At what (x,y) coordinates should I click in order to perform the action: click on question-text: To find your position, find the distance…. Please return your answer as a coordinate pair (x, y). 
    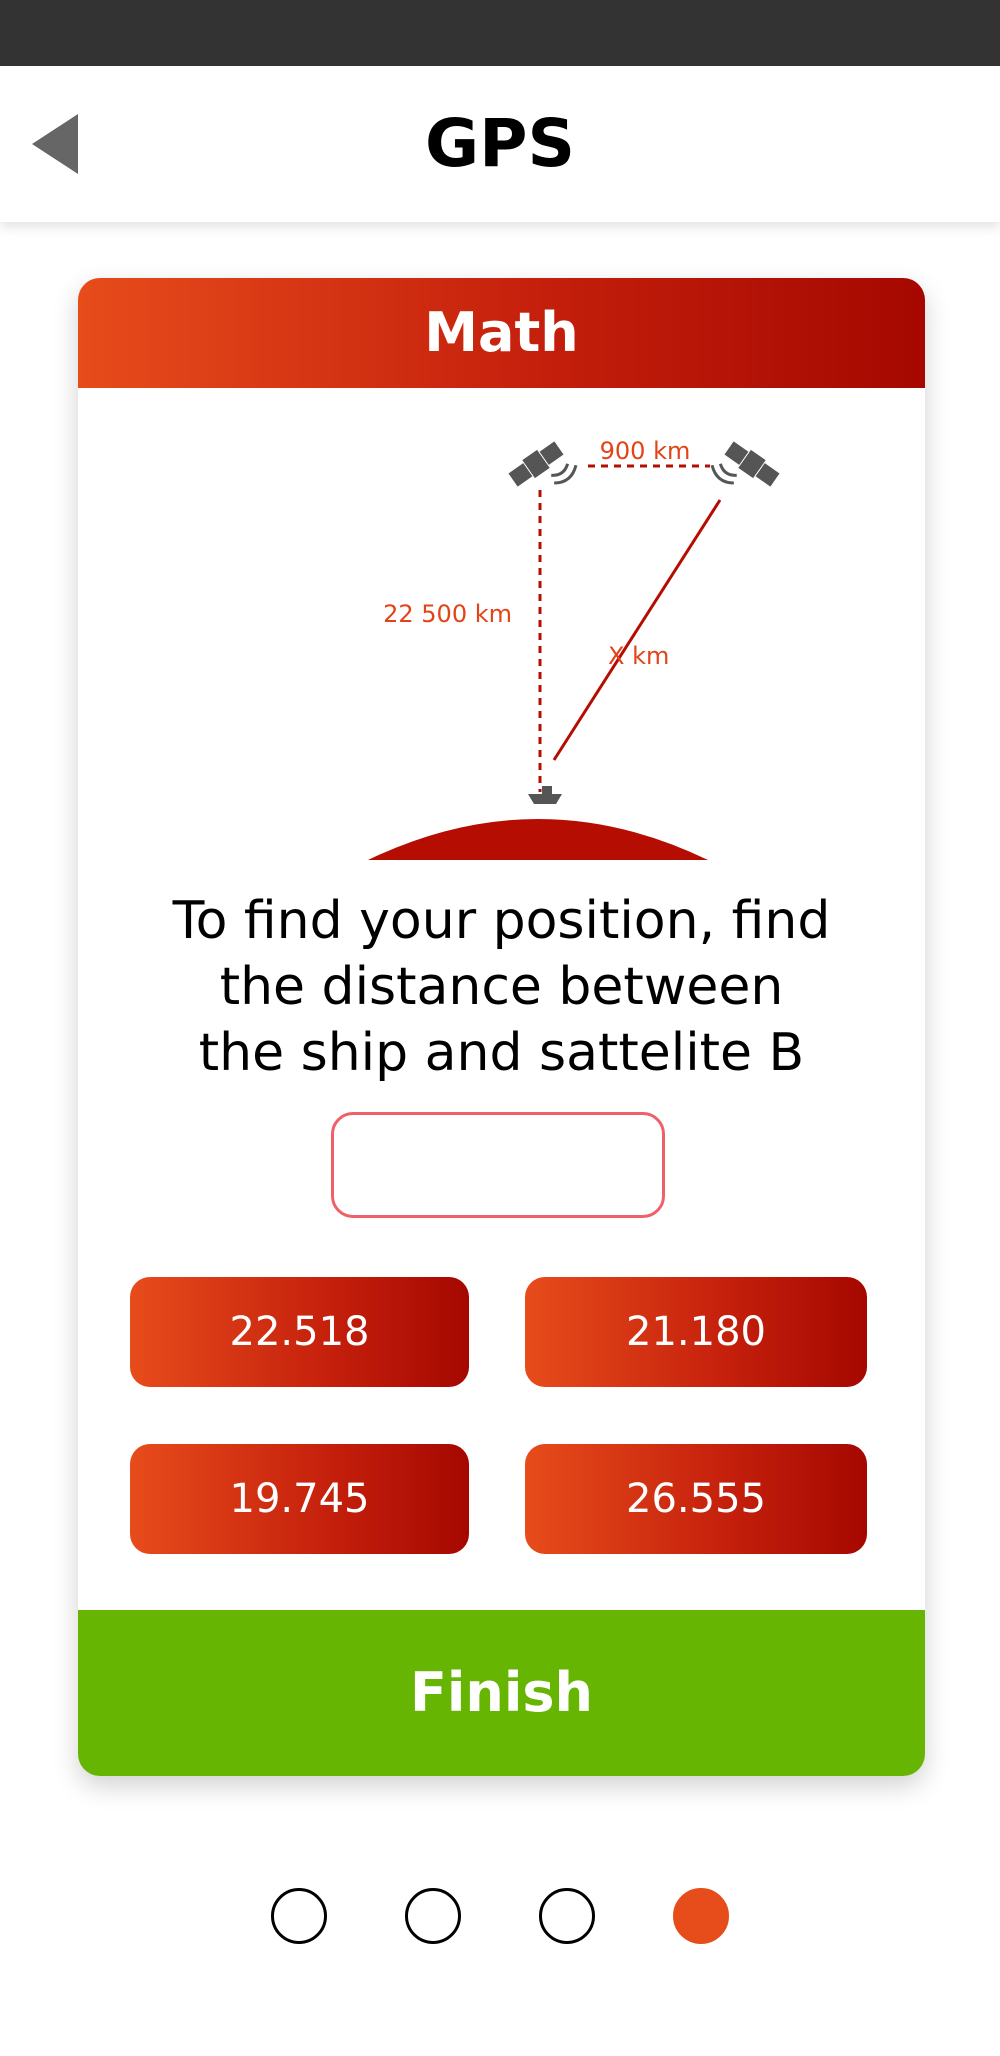
    Looking at the image, I should click on (501, 987).